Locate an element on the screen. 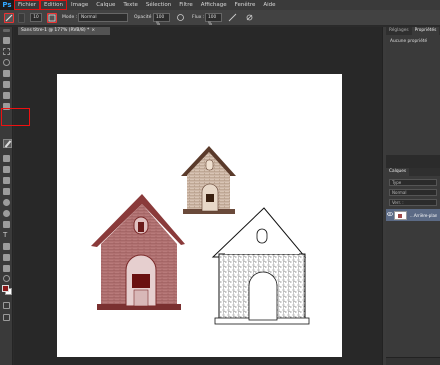 Image resolution: width=440 pixels, height=365 pixels. shape-tool is located at coordinates (6, 257).